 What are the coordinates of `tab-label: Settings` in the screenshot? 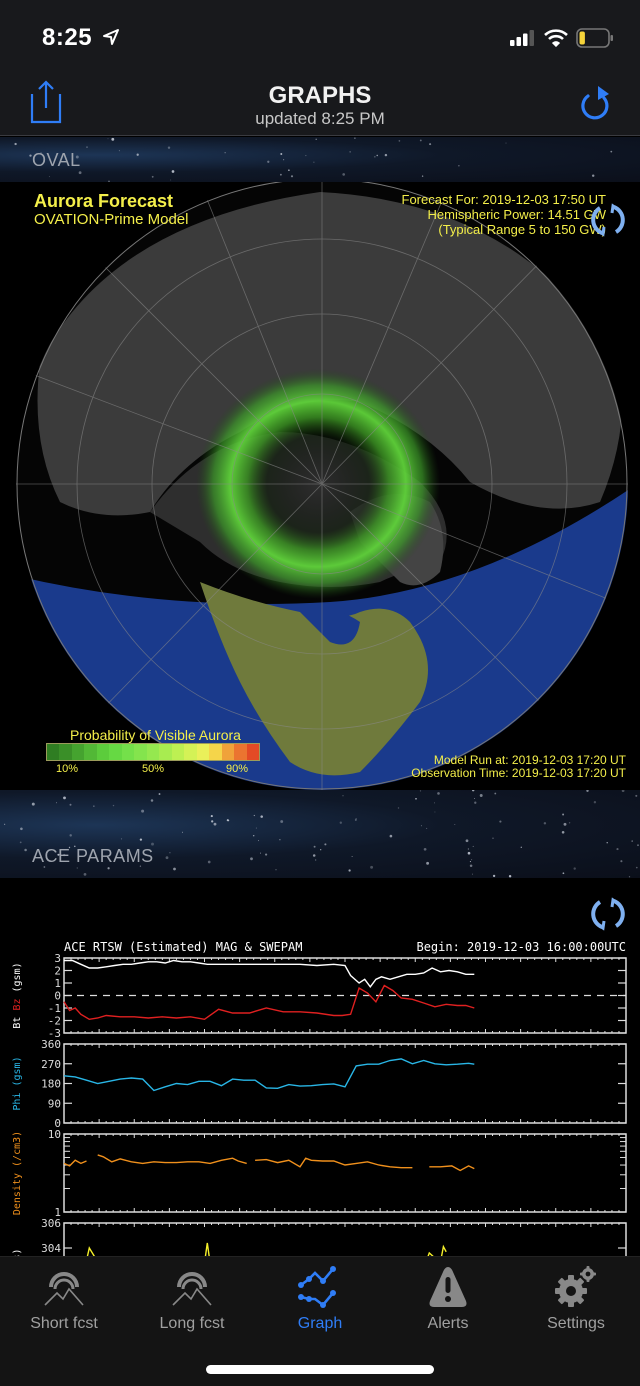 It's located at (576, 1323).